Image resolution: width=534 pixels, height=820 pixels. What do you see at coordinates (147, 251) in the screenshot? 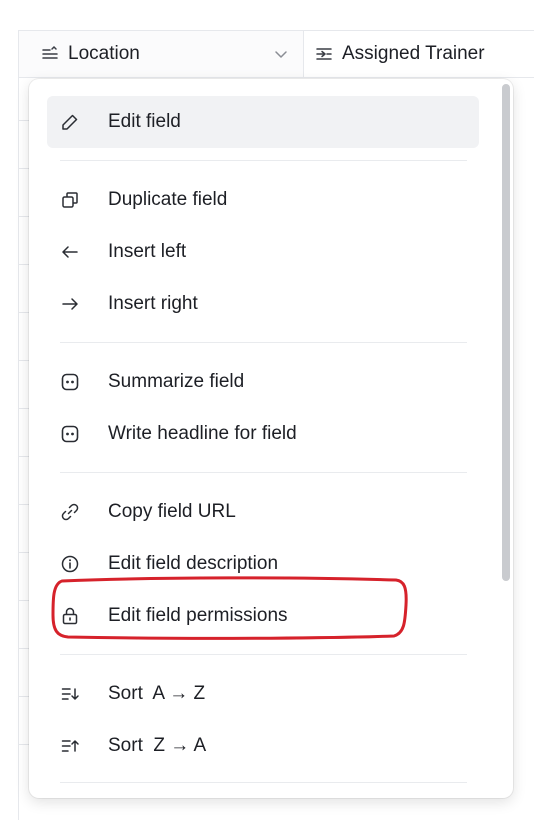
I see `menu-item-label: Insert left` at bounding box center [147, 251].